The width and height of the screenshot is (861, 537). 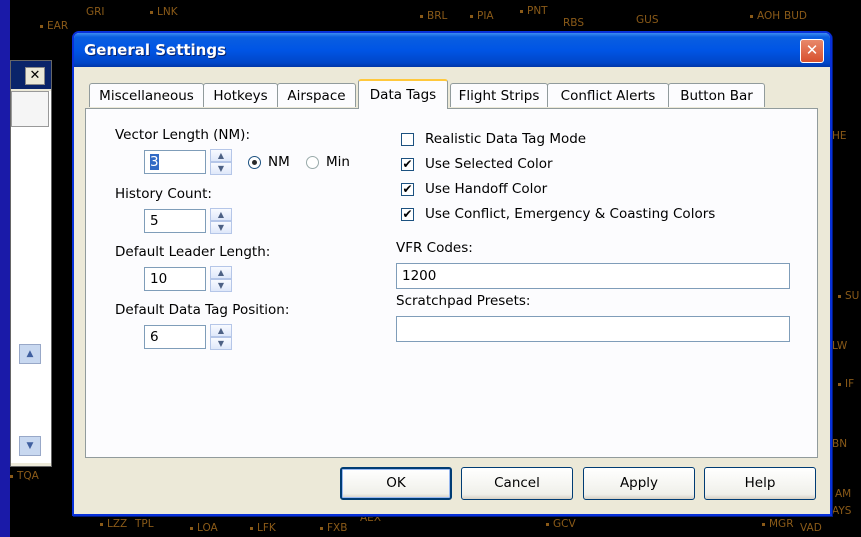 I want to click on vector-length-spinner: ▲ ▼, so click(x=221, y=162).